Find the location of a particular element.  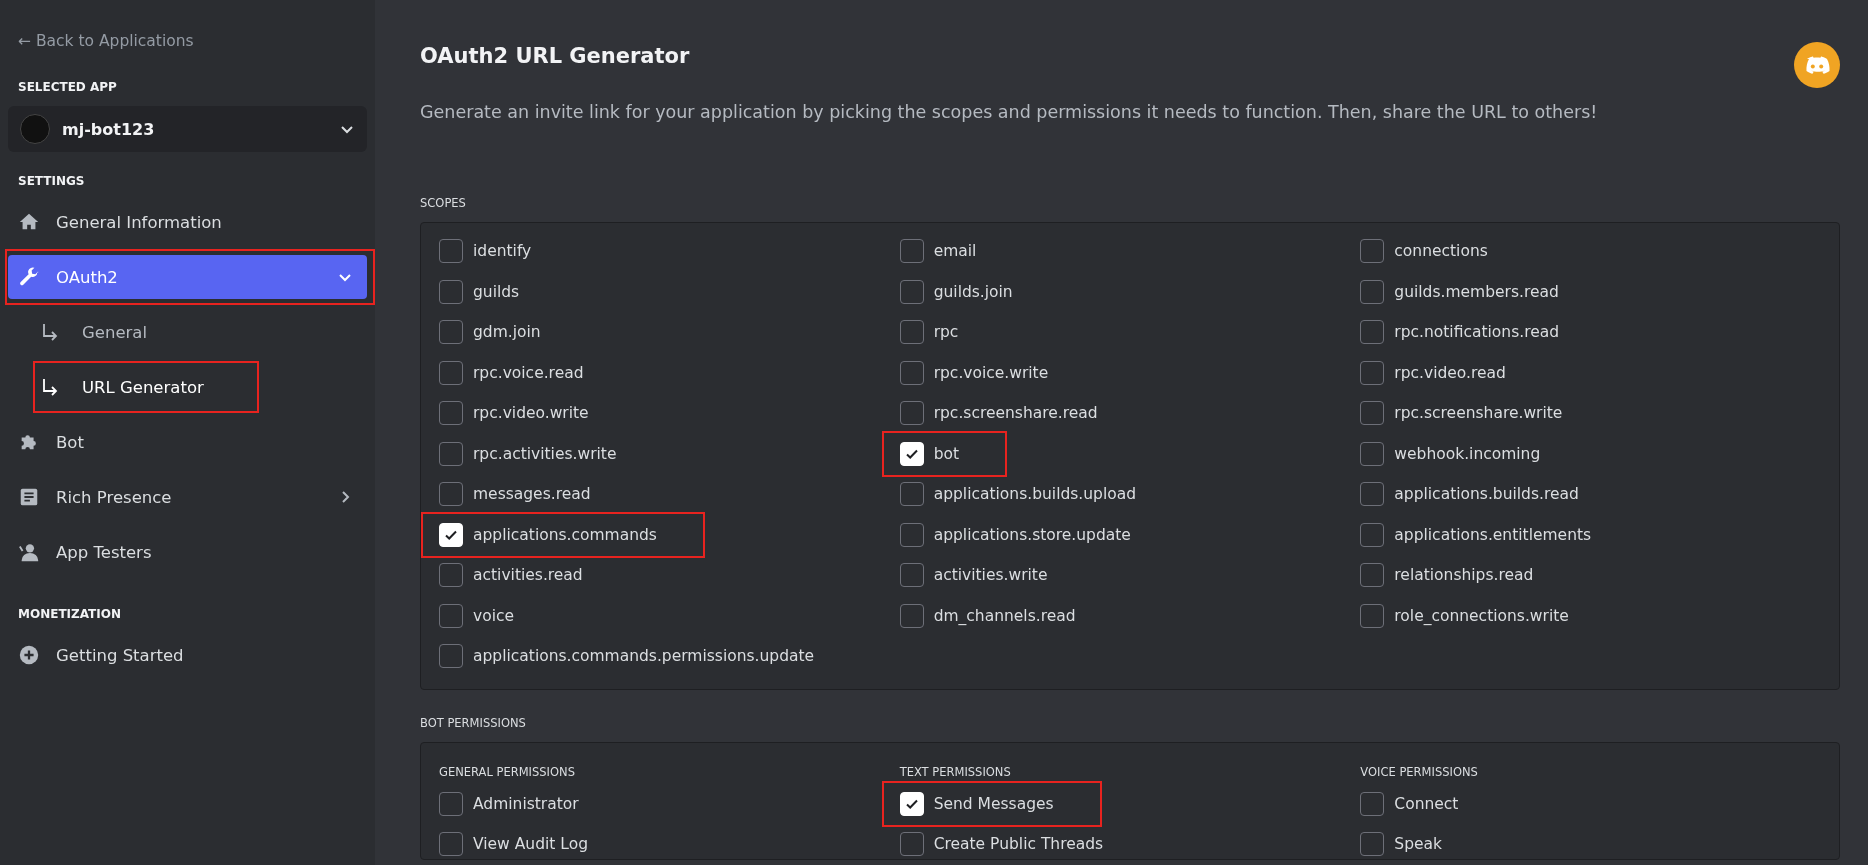

checkbox-label: activities.read is located at coordinates (528, 575).